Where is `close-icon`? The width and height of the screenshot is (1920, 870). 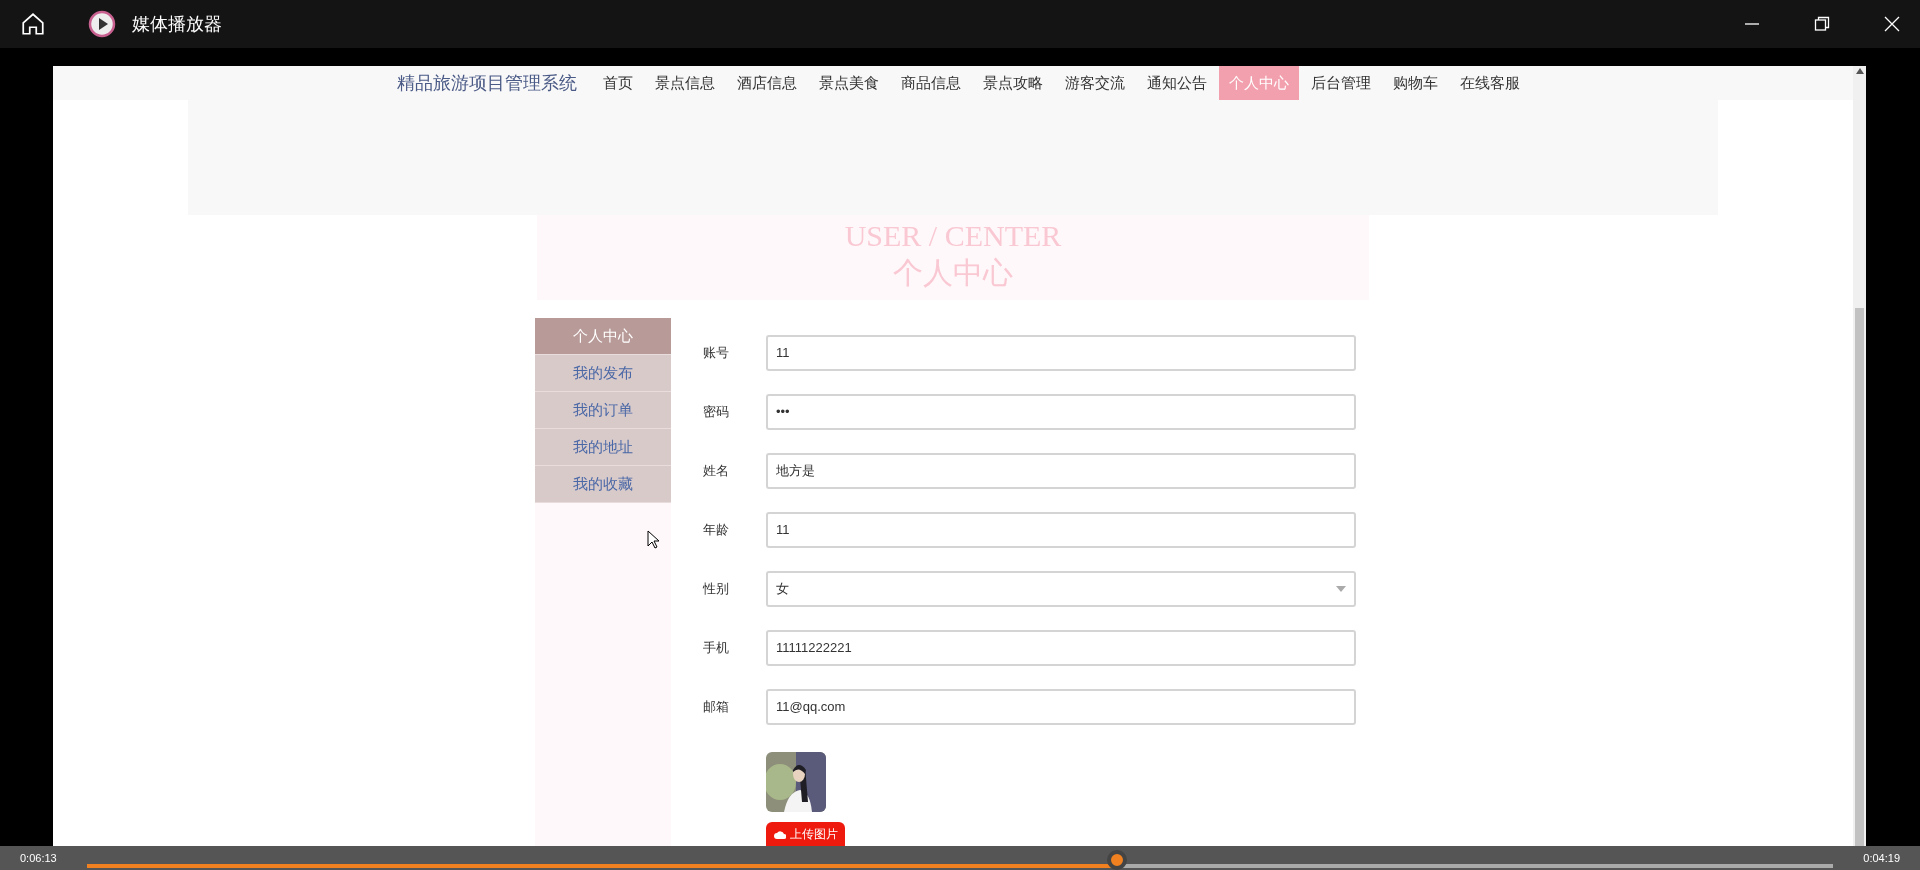 close-icon is located at coordinates (1892, 24).